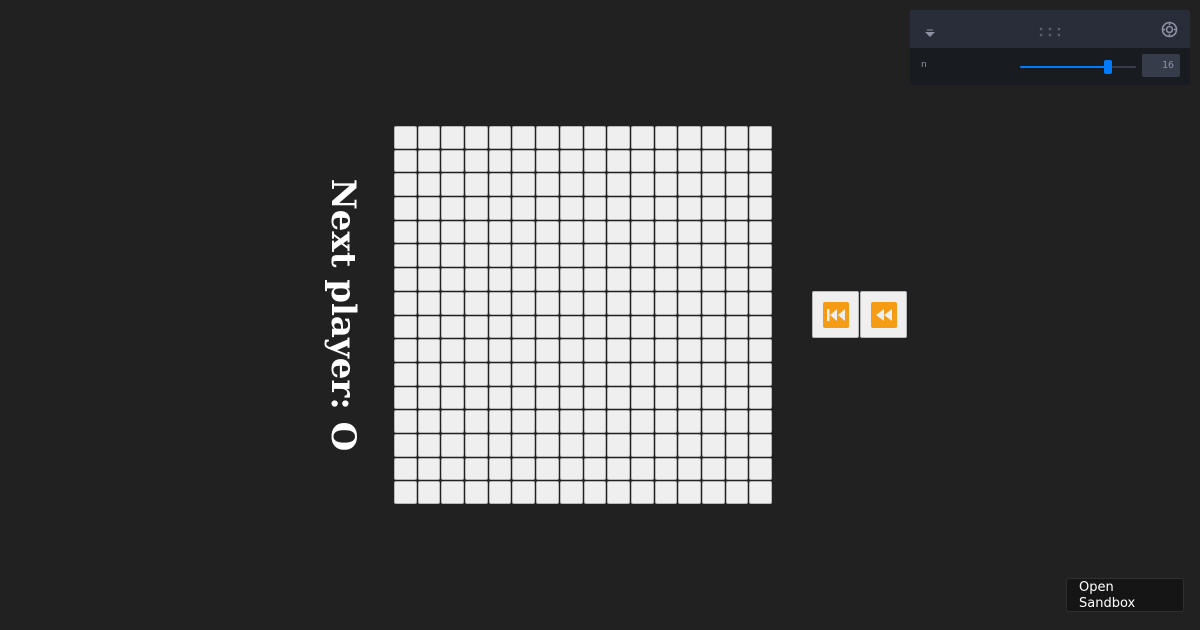  What do you see at coordinates (1108, 67) in the screenshot?
I see `n-slider-thumb` at bounding box center [1108, 67].